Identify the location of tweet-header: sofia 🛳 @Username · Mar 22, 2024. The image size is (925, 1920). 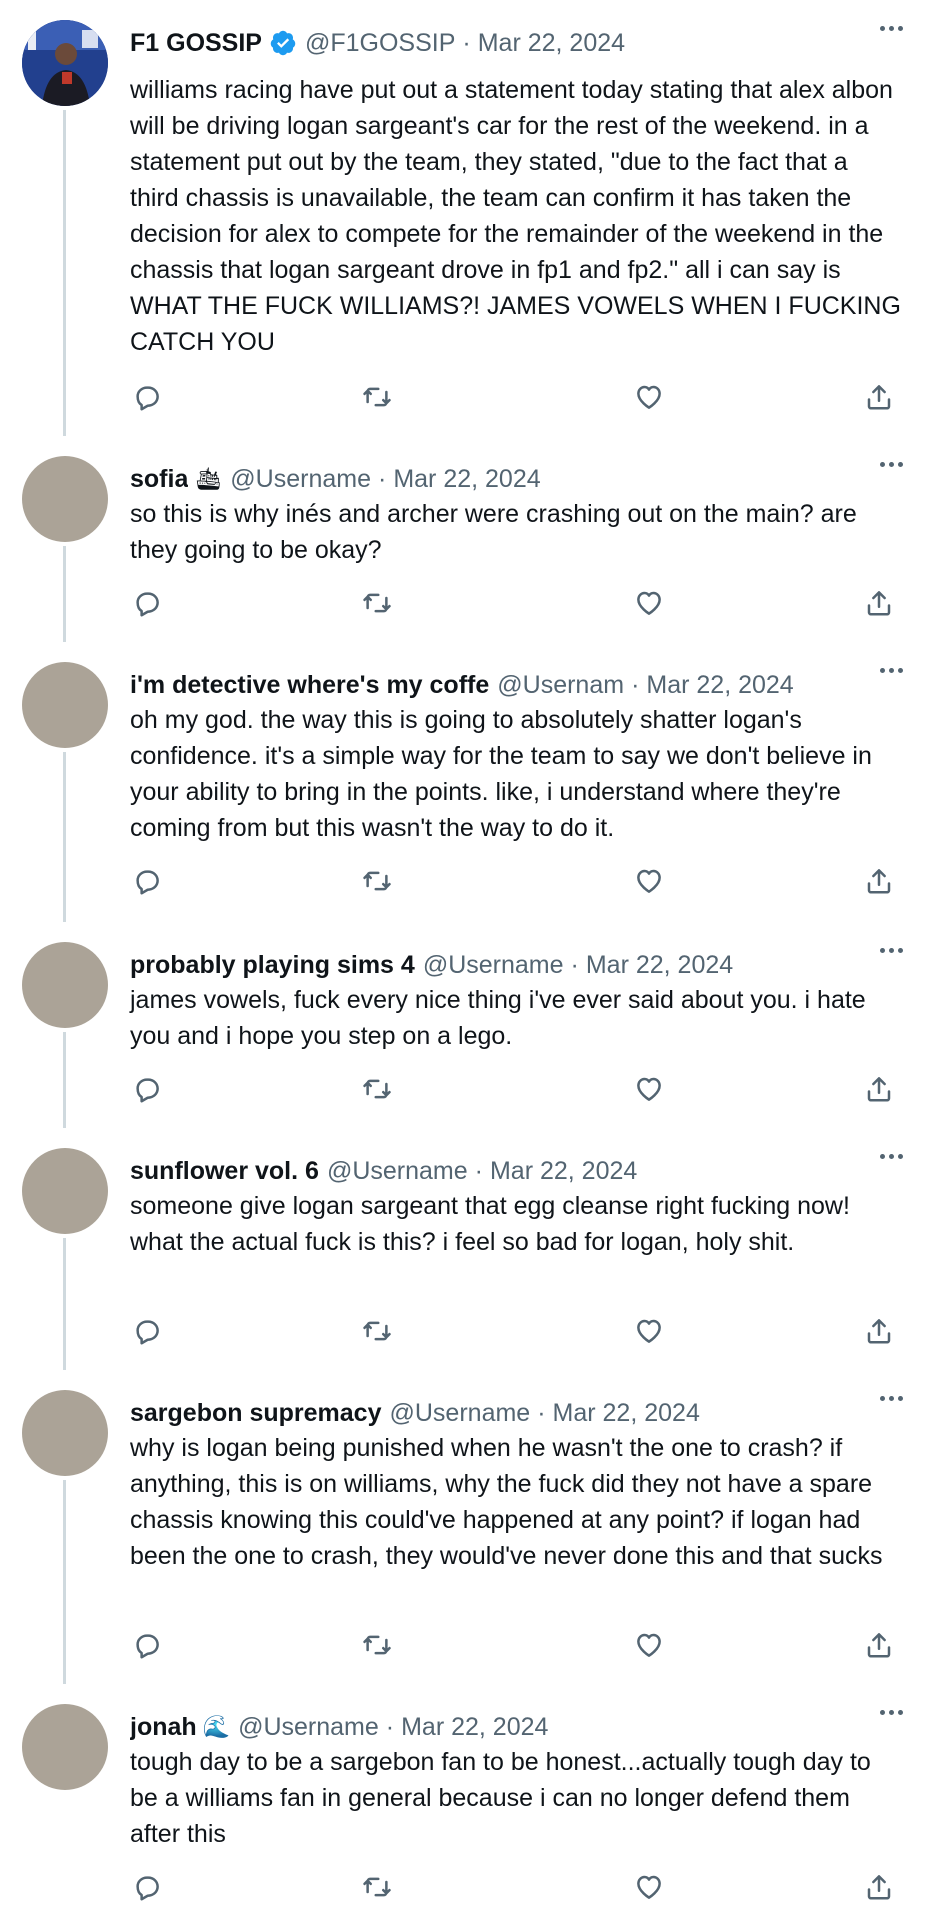
(492, 479).